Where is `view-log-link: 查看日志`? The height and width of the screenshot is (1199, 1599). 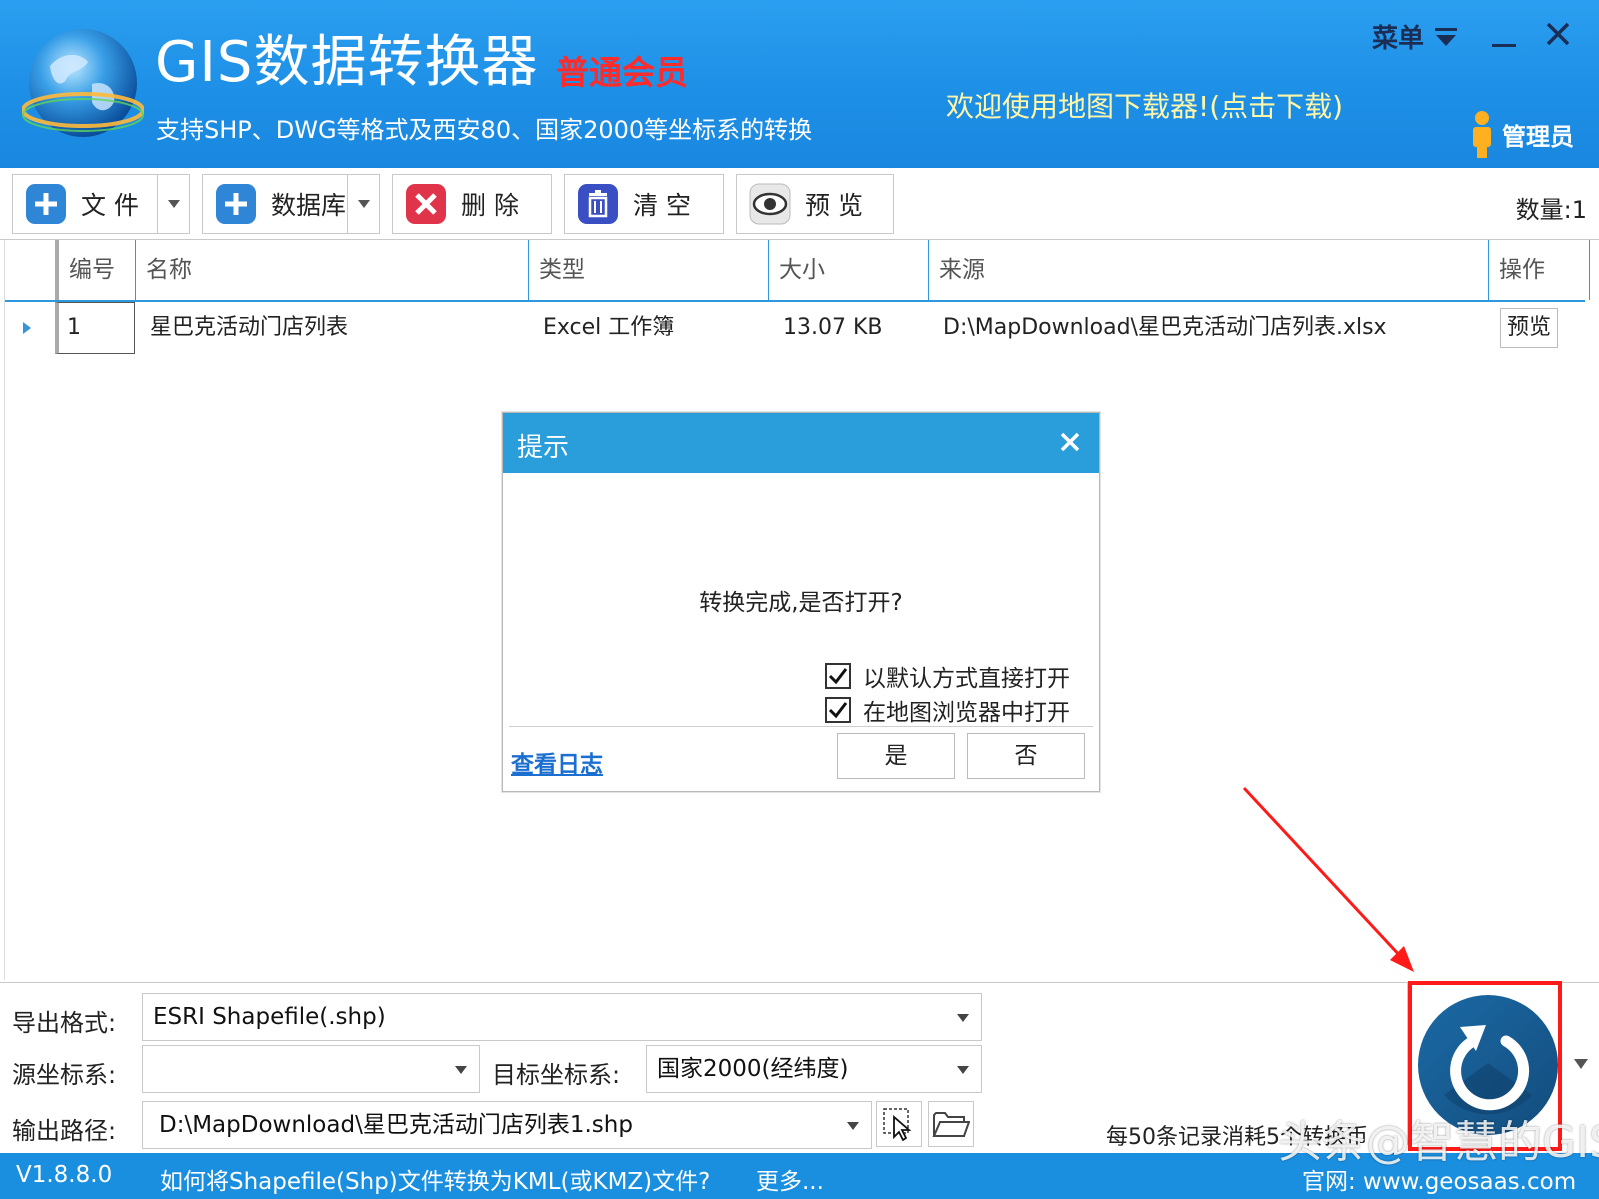 view-log-link: 查看日志 is located at coordinates (557, 762).